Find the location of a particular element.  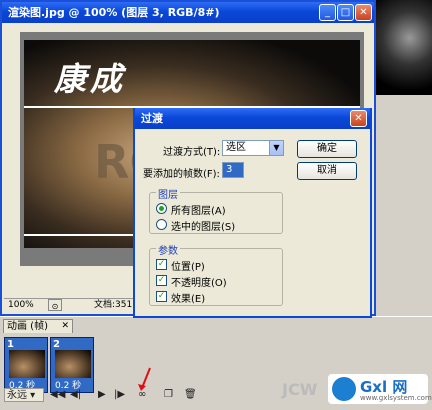

animation-frame: 1 0.2 秒 is located at coordinates (26, 365).